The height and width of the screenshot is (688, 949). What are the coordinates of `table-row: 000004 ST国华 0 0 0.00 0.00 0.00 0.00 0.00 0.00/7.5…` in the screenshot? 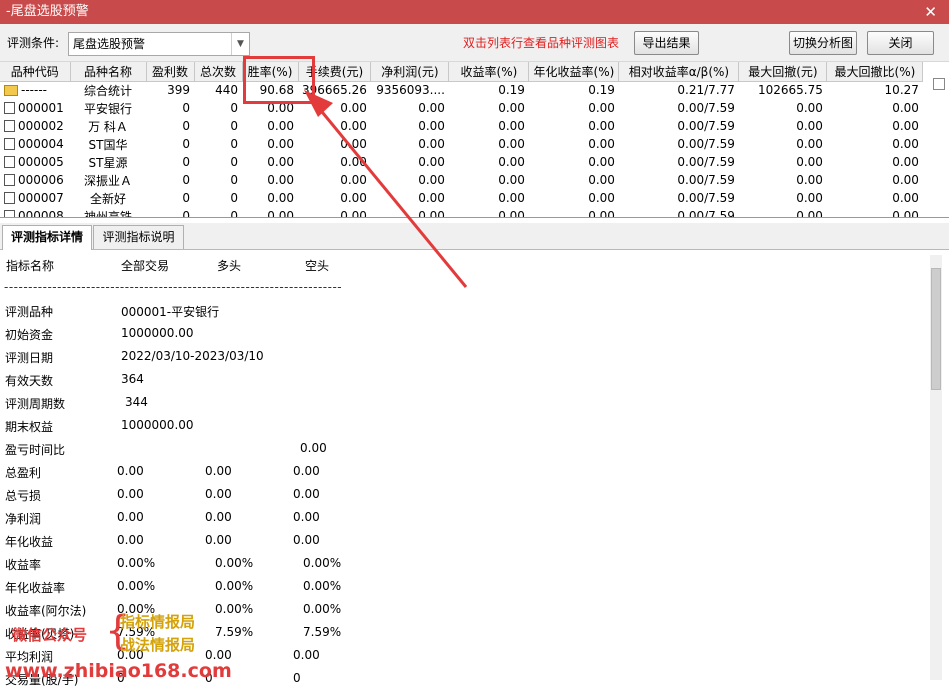 It's located at (461, 144).